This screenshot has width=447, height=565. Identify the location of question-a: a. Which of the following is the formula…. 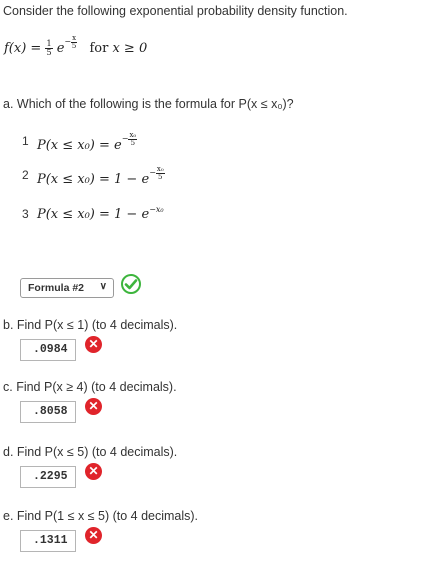
(148, 104).